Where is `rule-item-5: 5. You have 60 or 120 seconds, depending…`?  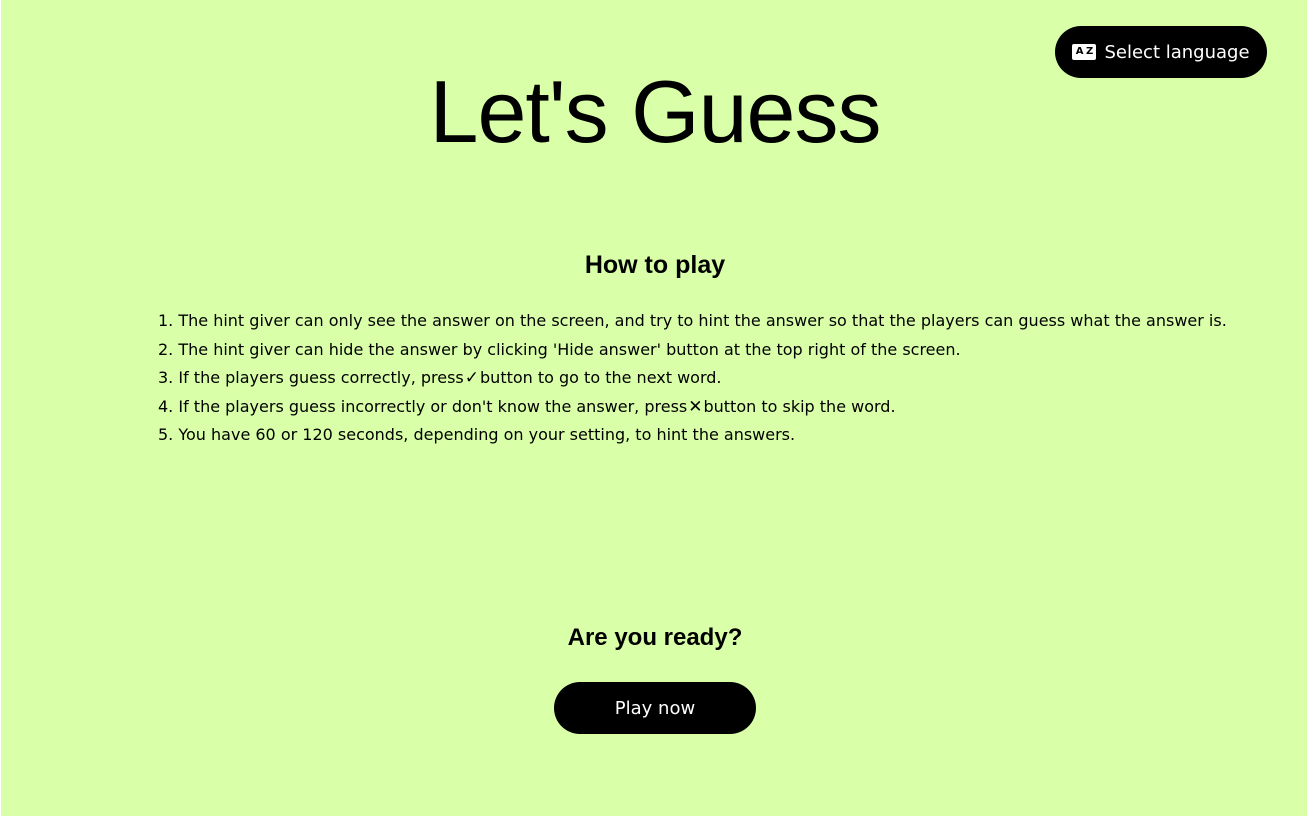 rule-item-5: 5. You have 60 or 120 seconds, depending… is located at coordinates (692, 435).